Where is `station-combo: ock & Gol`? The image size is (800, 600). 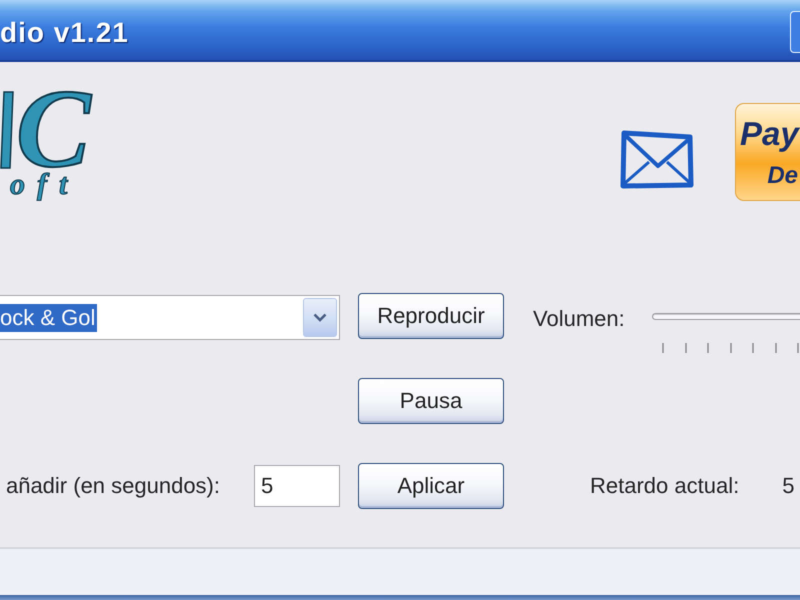 station-combo: ock & Gol is located at coordinates (170, 317).